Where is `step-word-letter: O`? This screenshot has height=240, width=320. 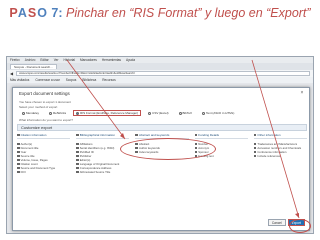
step-word-letter: O is located at coordinates (42, 13).